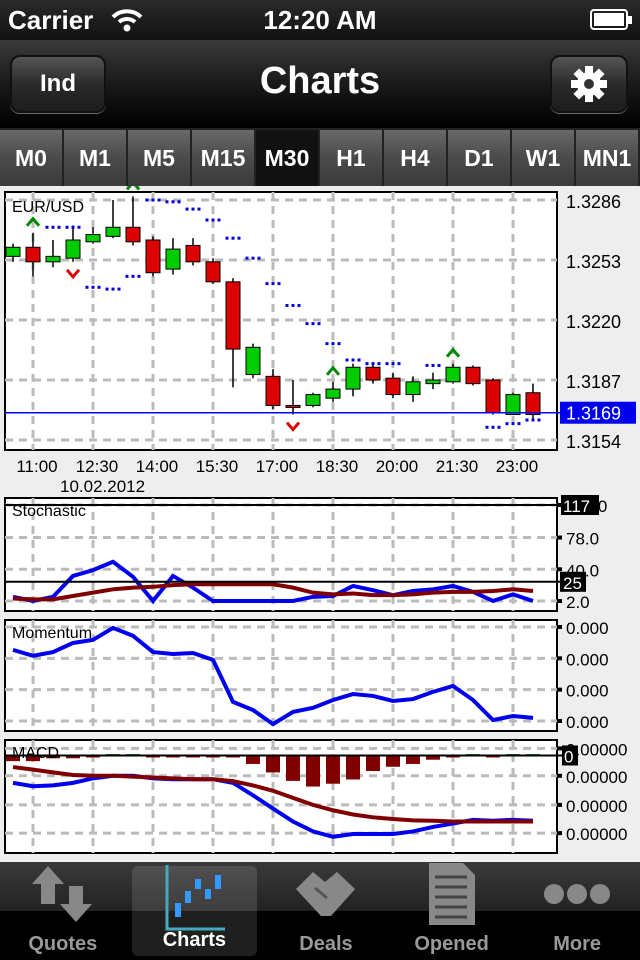  Describe the element at coordinates (451, 944) in the screenshot. I see `tab-label: Opened` at that location.